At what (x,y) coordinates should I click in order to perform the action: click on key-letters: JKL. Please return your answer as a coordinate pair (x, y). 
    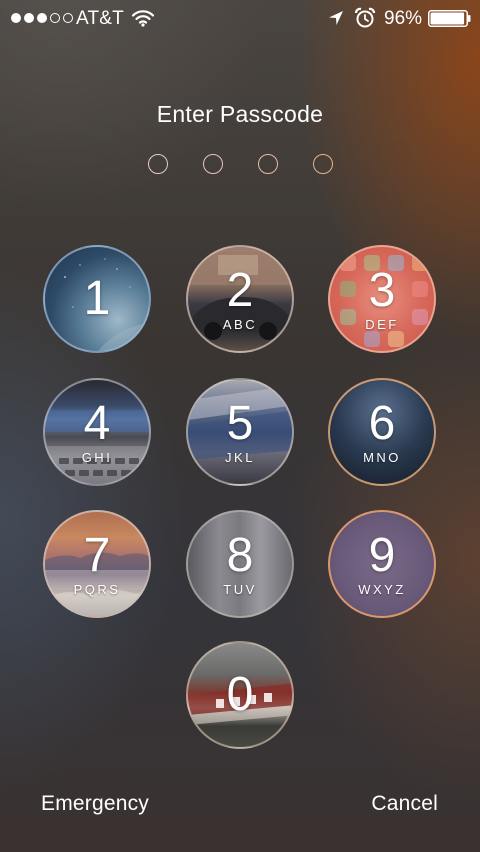
    Looking at the image, I should click on (240, 457).